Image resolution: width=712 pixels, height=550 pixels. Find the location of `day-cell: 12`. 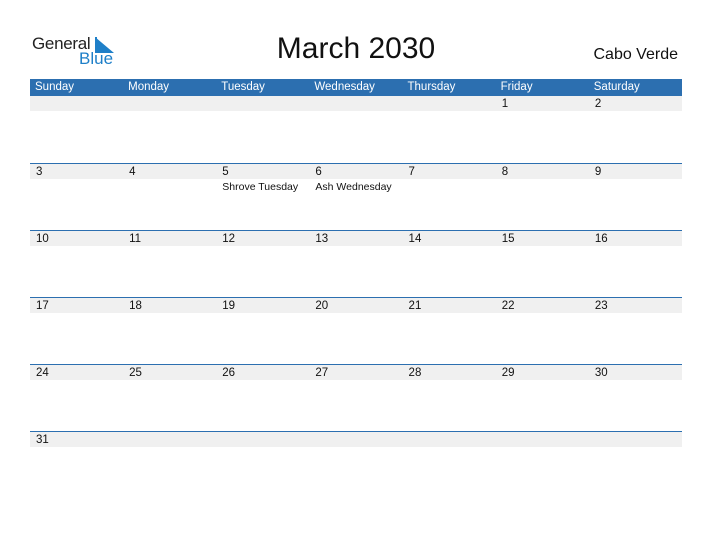

day-cell: 12 is located at coordinates (262, 264).